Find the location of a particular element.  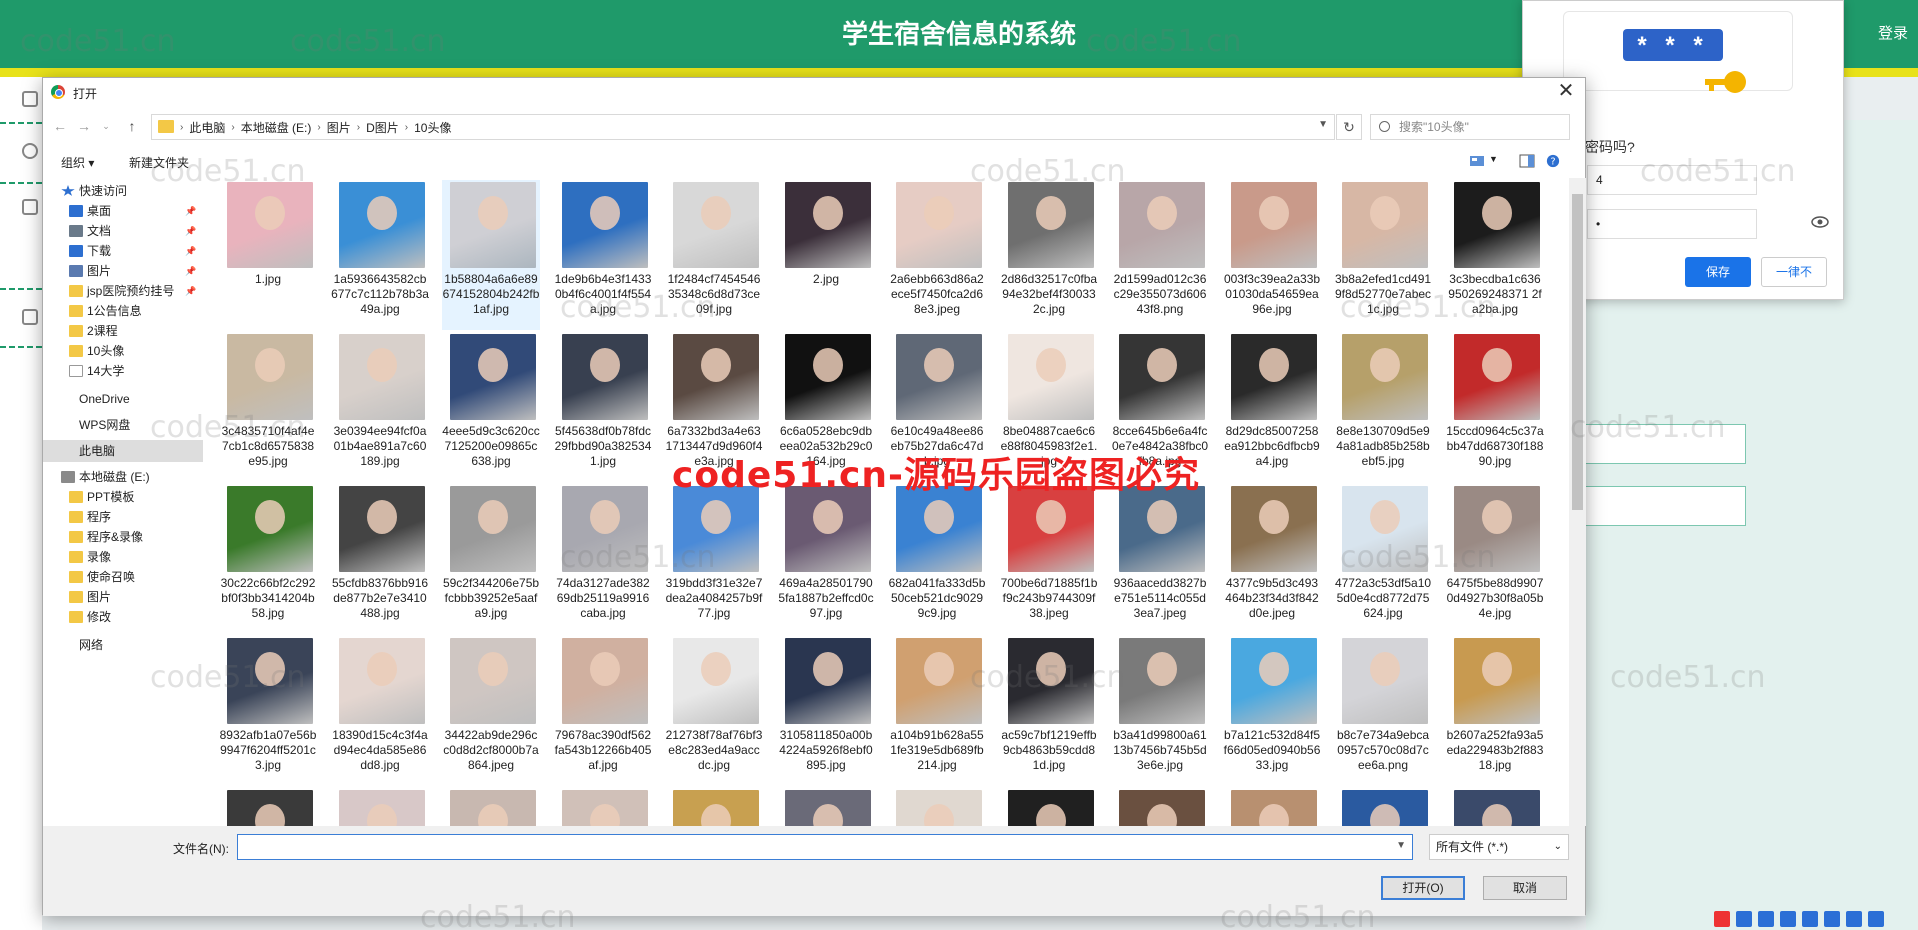

search-input: 搜索"10头像" is located at coordinates (1470, 127).